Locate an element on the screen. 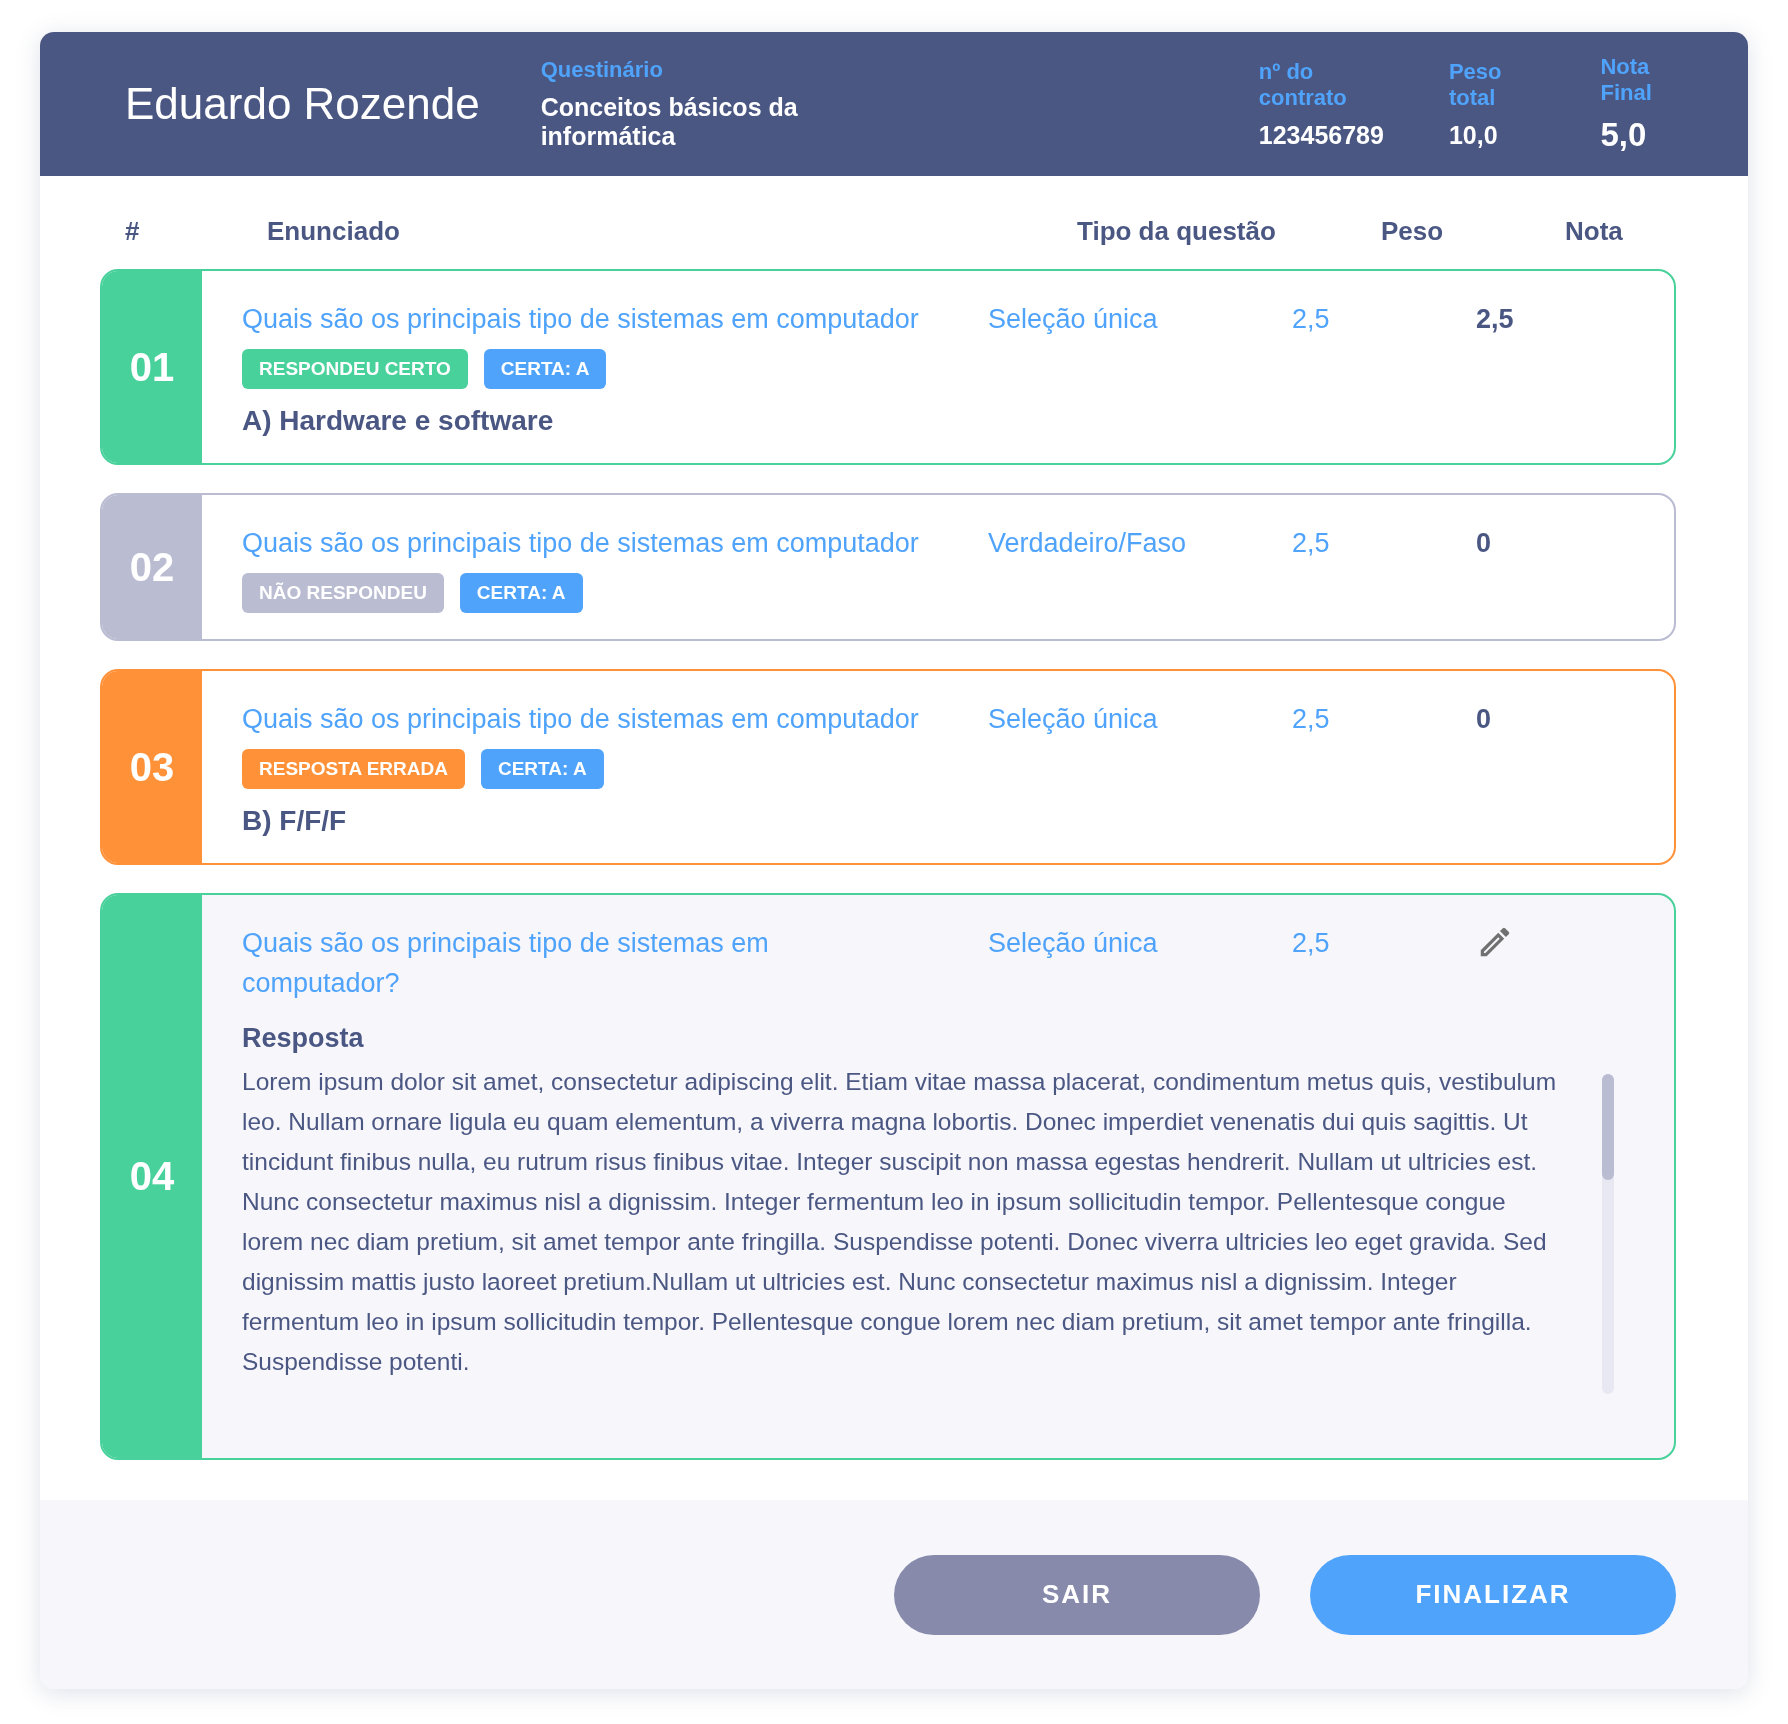 Image resolution: width=1788 pixels, height=1724 pixels. question-number: 03 is located at coordinates (152, 767).